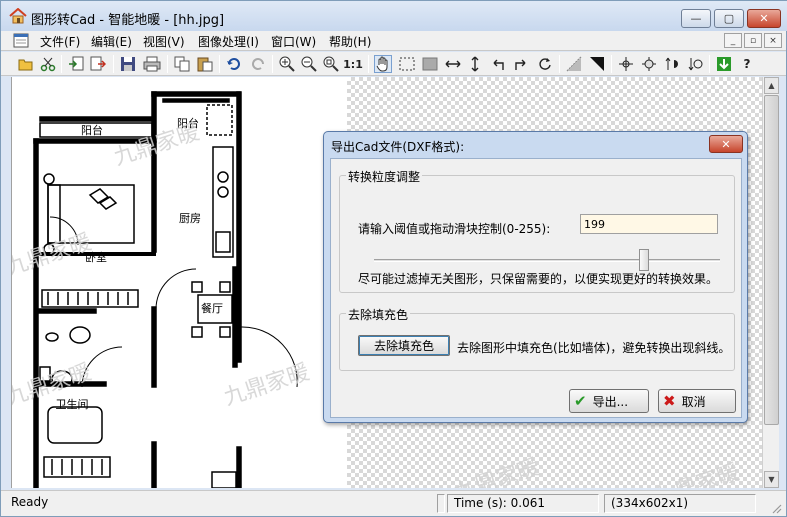 The width and height of the screenshot is (787, 517). Describe the element at coordinates (152, 64) in the screenshot. I see `print-icon` at that location.